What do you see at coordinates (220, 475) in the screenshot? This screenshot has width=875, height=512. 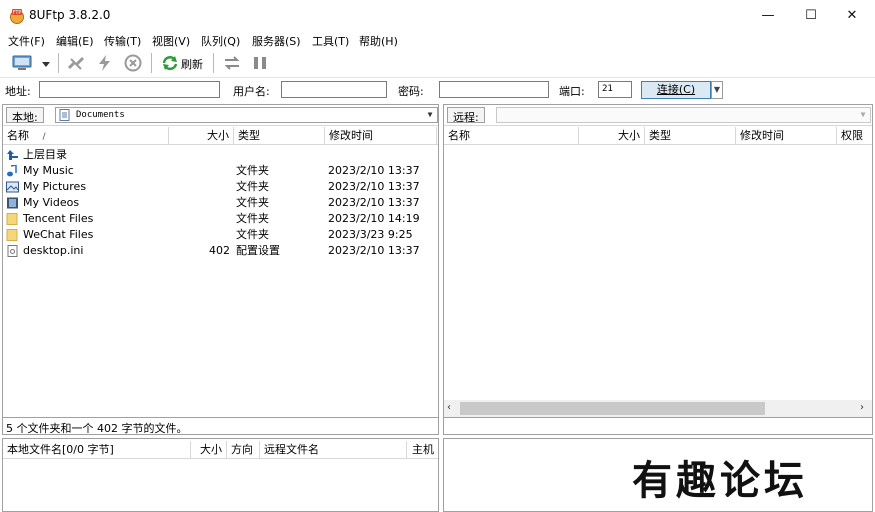 I see `transfer-queue-pane: 本地文件名[0/0 字节] 大小 方向 远程文件名 主机` at bounding box center [220, 475].